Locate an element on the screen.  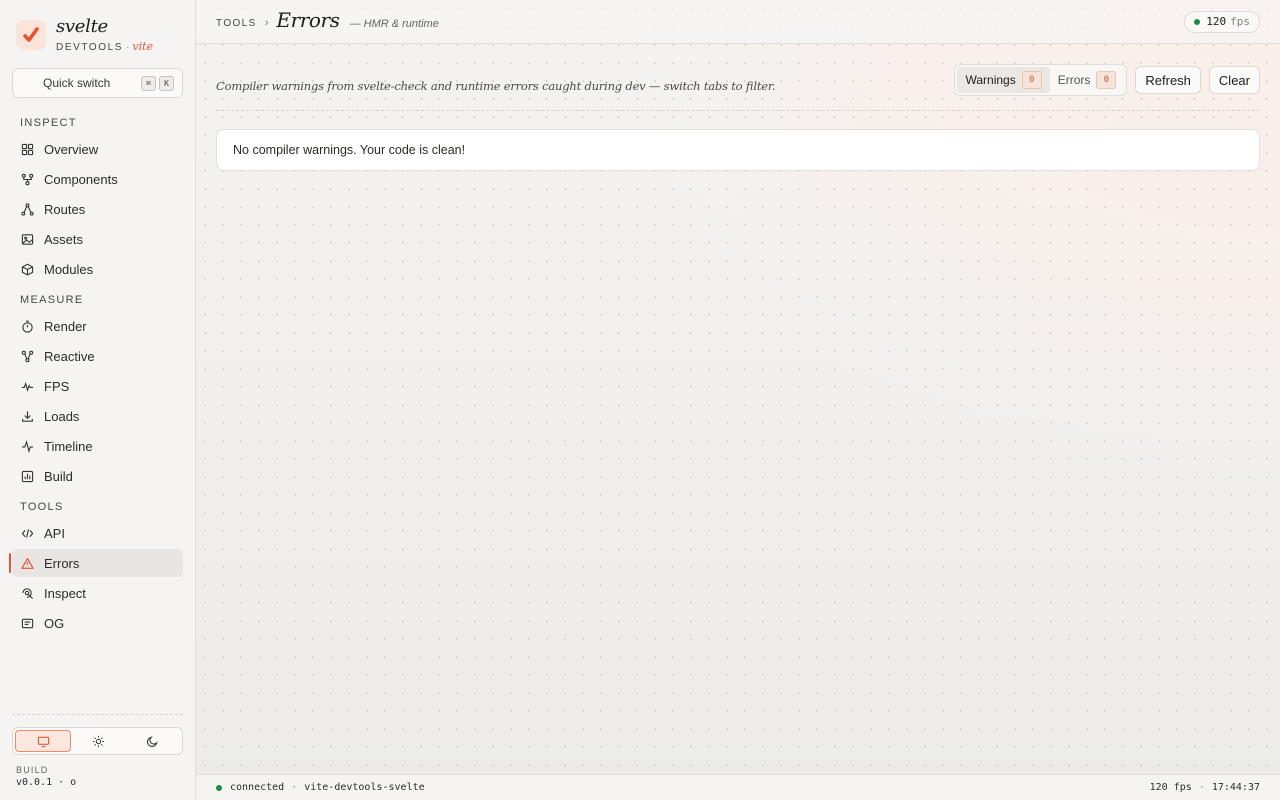
moon-icon is located at coordinates (152, 741).